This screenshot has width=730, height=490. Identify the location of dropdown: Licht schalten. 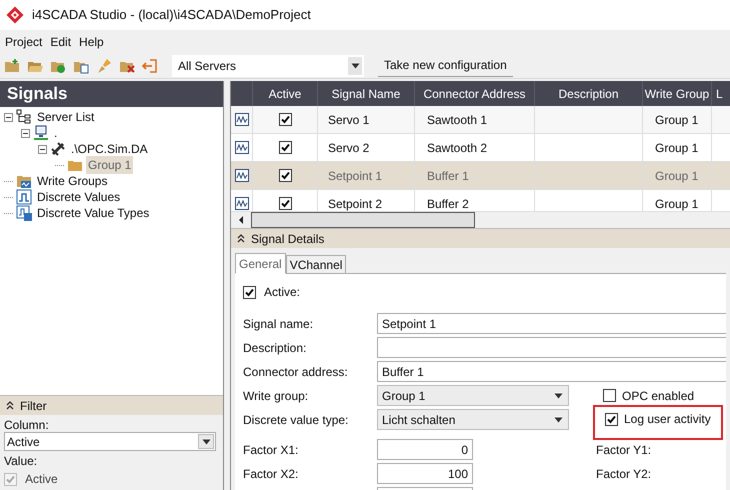
(473, 419).